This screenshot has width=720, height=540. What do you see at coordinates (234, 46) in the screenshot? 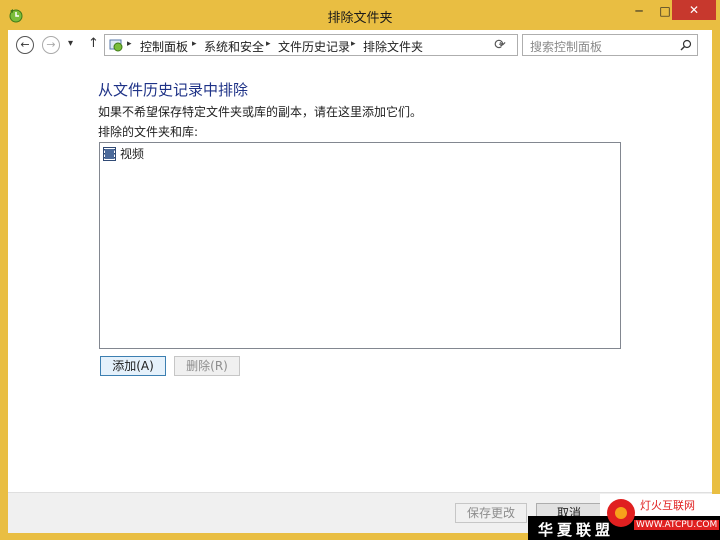
I see `breadcrumb-system-security: 系统和安全` at bounding box center [234, 46].